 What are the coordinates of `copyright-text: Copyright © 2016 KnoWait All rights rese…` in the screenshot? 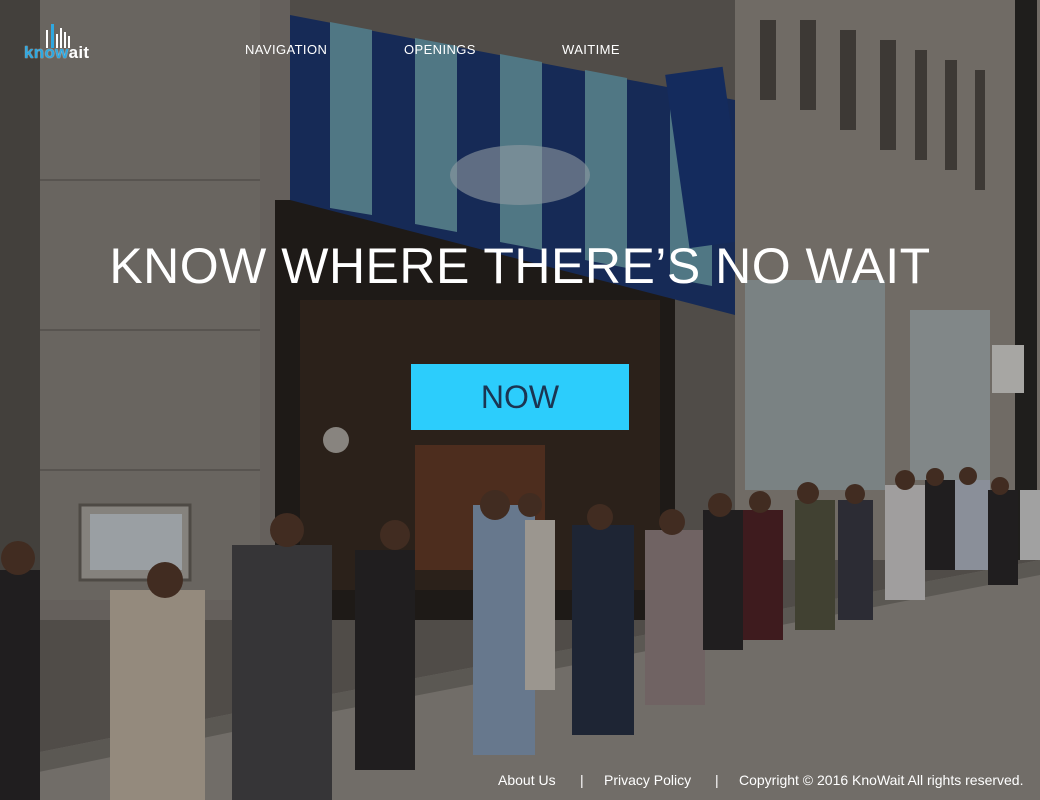 It's located at (881, 780).